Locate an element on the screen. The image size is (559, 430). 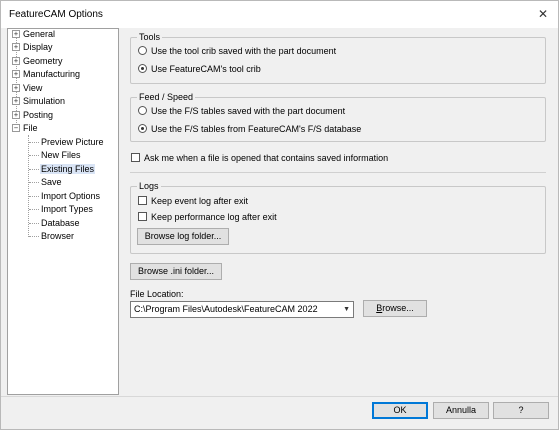
collapse-icon: − is located at coordinates (16, 127).